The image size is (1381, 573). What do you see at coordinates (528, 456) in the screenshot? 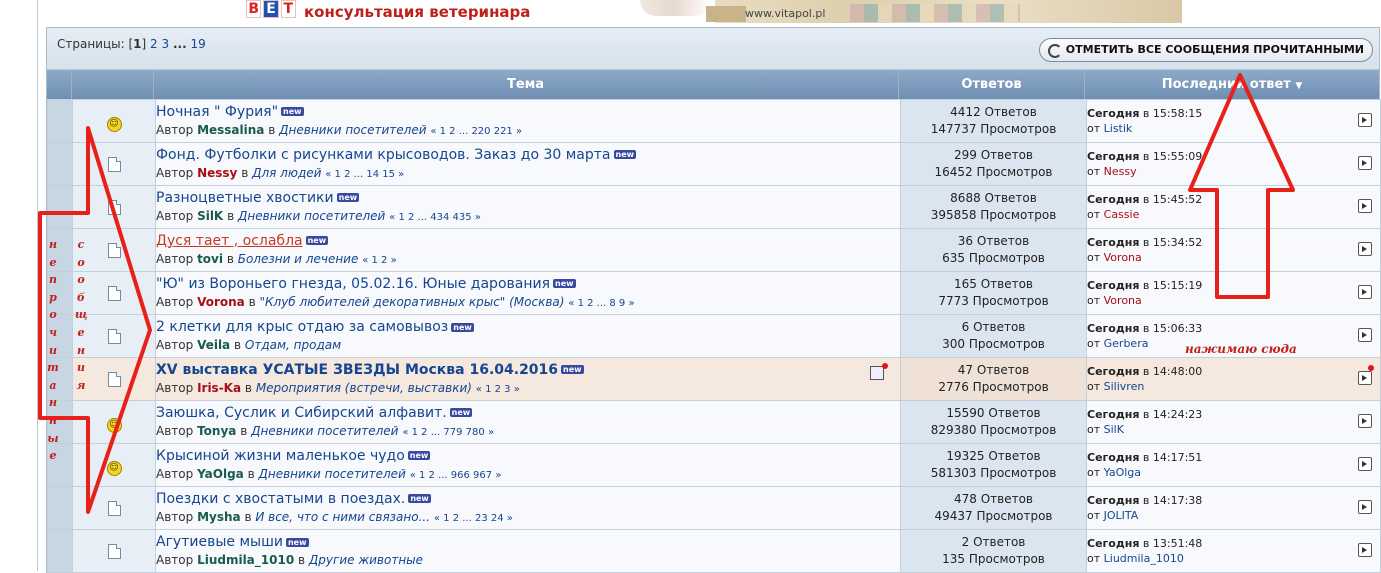
I see `topic-title-link: Крысиной жизни маленькое чудо new` at bounding box center [528, 456].